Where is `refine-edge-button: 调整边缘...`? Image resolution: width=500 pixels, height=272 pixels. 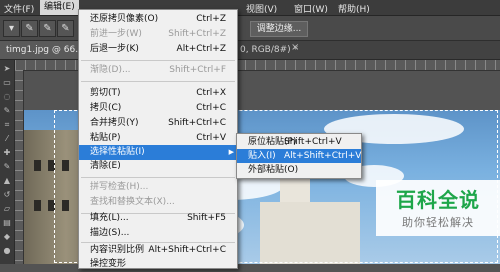
refine-edge-button: 调整边缘... is located at coordinates (279, 29).